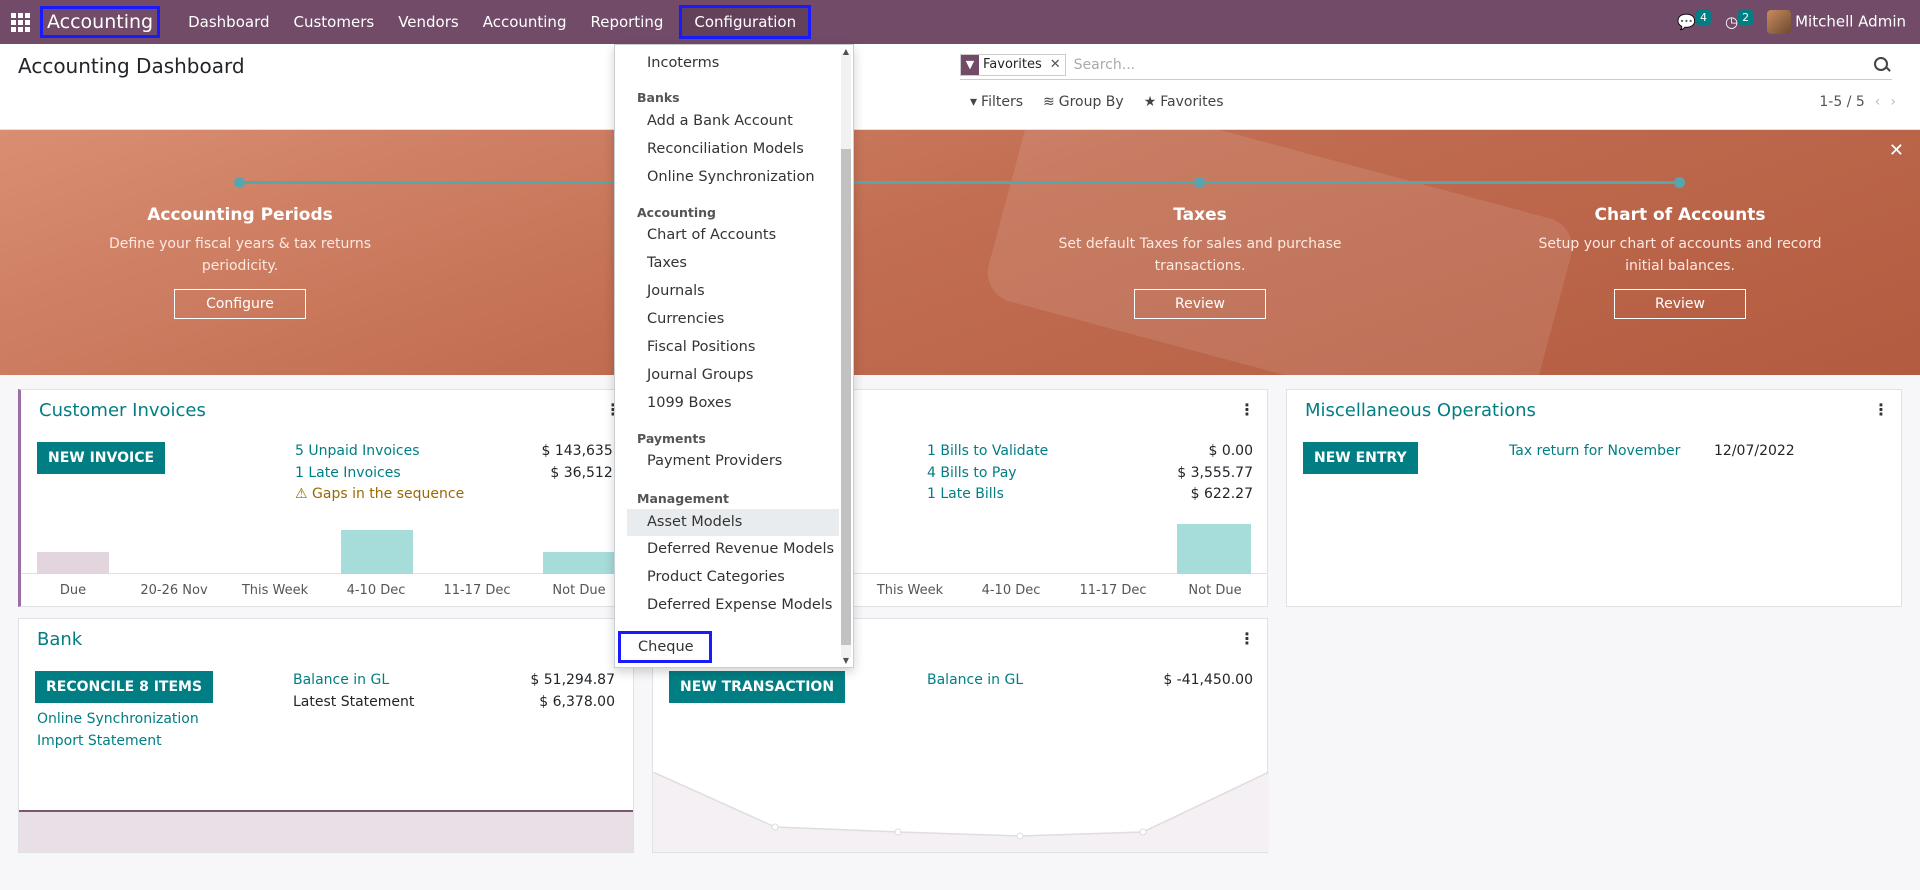 The height and width of the screenshot is (890, 1920). Describe the element at coordinates (100, 22) in the screenshot. I see `app-brand: Accounting` at that location.